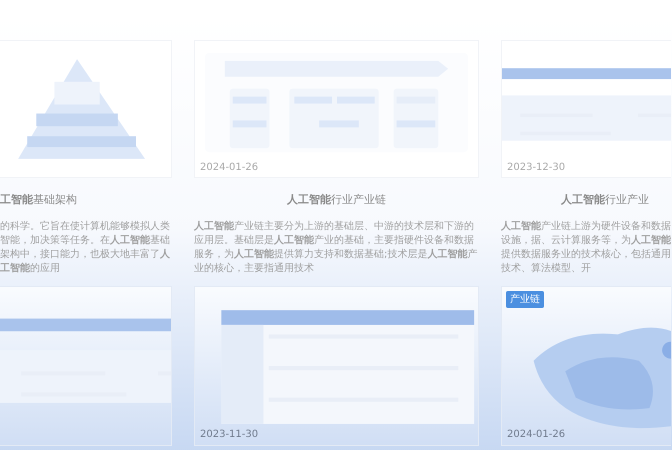 Image resolution: width=672 pixels, height=450 pixels. I want to click on card-description: 的科学。它旨在使计算机能够模拟人类智能，加决策等任务。在人工智能基础架构中，接口能力，也极大地丰富了人工智能的应用, so click(85, 248).